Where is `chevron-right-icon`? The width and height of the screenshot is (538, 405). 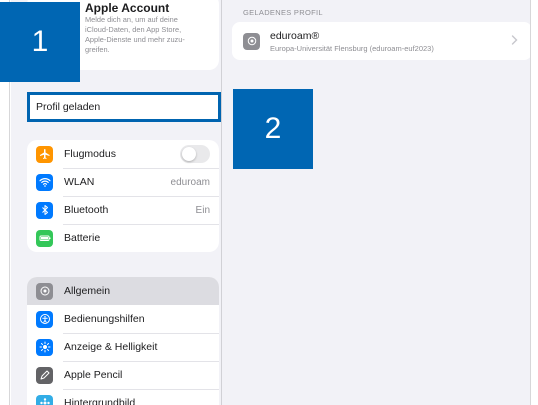 chevron-right-icon is located at coordinates (514, 41).